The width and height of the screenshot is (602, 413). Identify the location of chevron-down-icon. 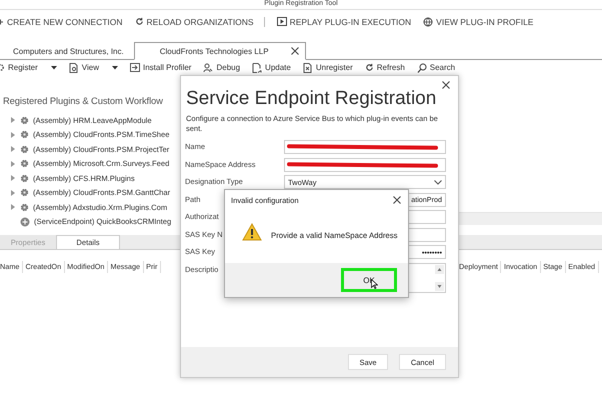
(438, 182).